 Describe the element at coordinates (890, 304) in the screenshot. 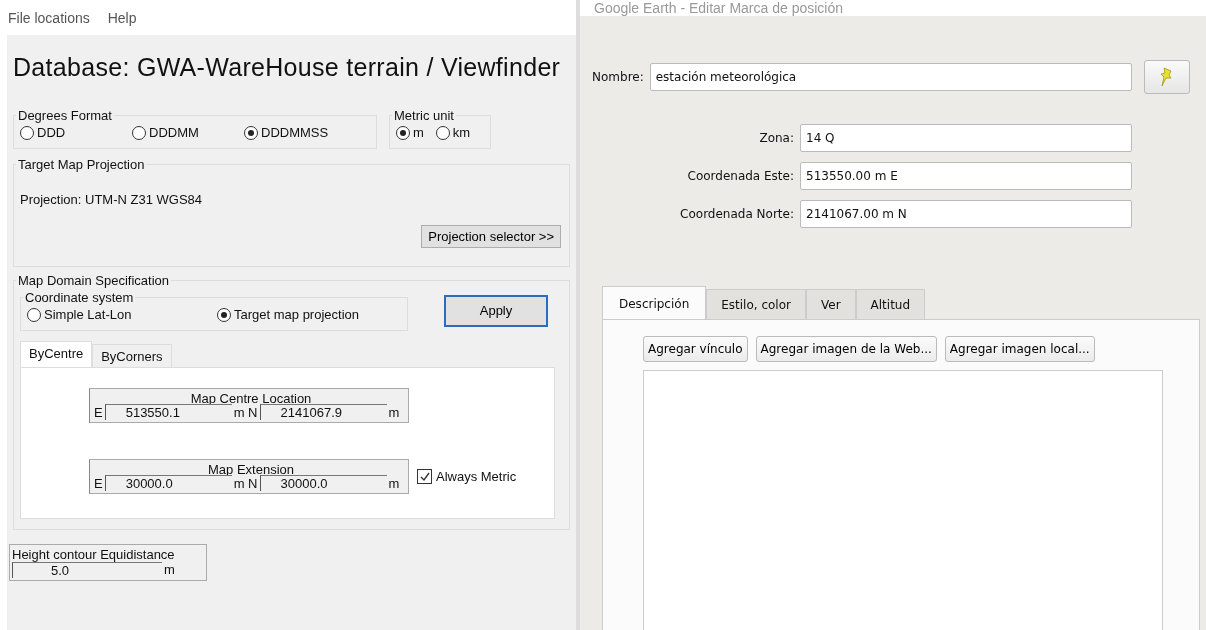

I see `tab: Altitud` at that location.